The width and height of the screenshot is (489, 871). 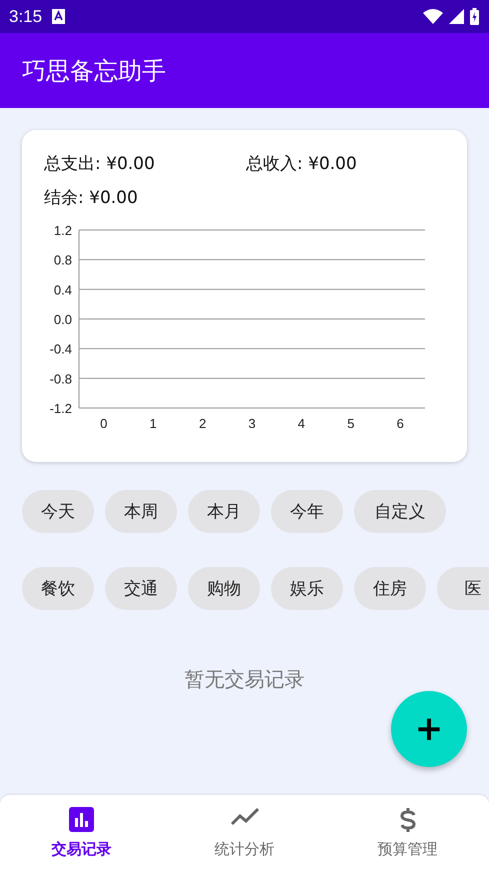 What do you see at coordinates (58, 511) in the screenshot?
I see `filter-chip: 今天` at bounding box center [58, 511].